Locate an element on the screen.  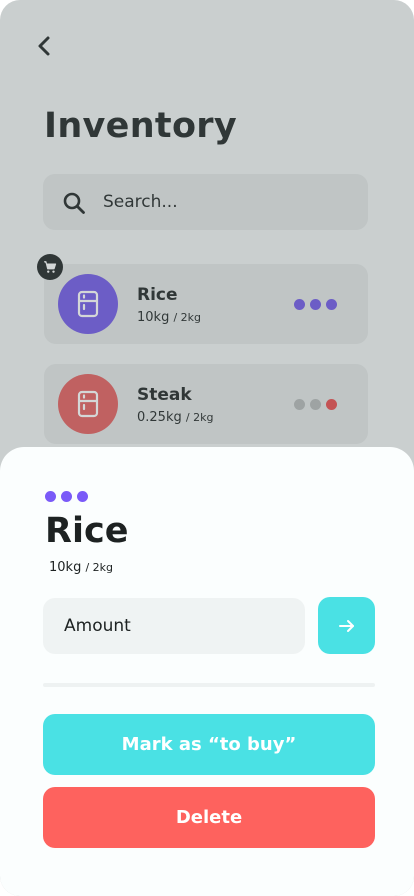
sheet-amount: 10kg is located at coordinates (65, 567).